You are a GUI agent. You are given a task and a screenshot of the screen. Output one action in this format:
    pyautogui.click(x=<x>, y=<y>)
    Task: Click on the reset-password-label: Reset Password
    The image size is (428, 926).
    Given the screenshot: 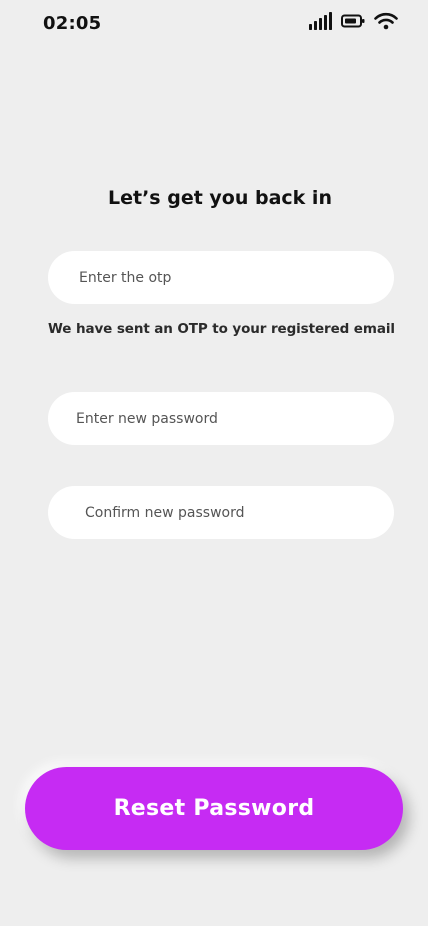 What is the action you would take?
    pyautogui.click(x=214, y=808)
    